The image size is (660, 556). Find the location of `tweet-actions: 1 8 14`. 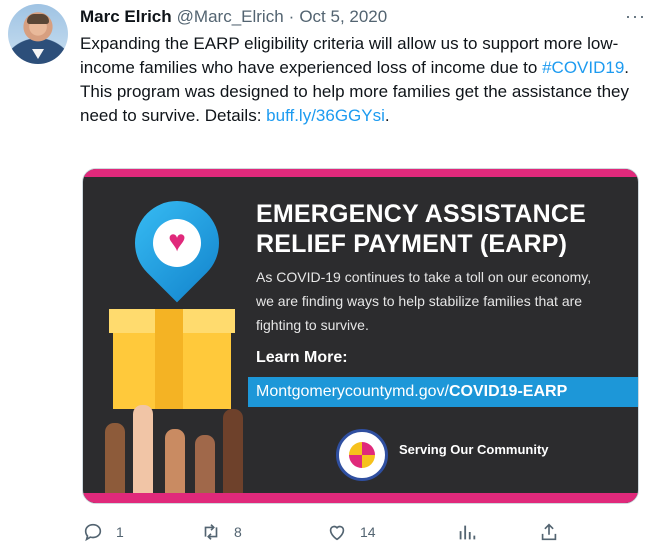

tweet-actions: 1 8 14 is located at coordinates (322, 532).